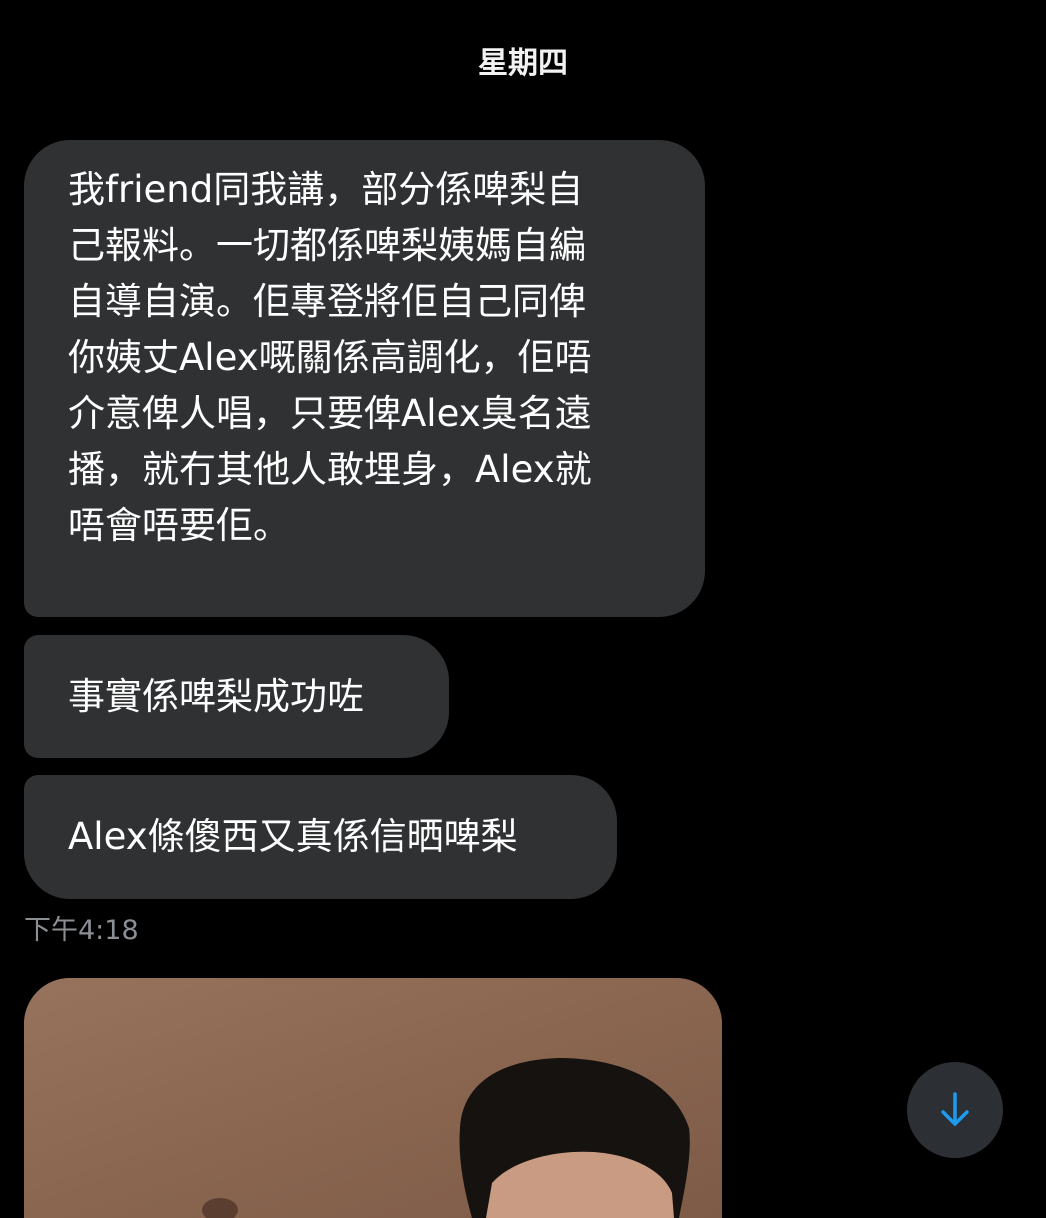 The width and height of the screenshot is (1046, 1218). I want to click on message-bubble: Alex條傻西又真係信晒啤梨, so click(320, 837).